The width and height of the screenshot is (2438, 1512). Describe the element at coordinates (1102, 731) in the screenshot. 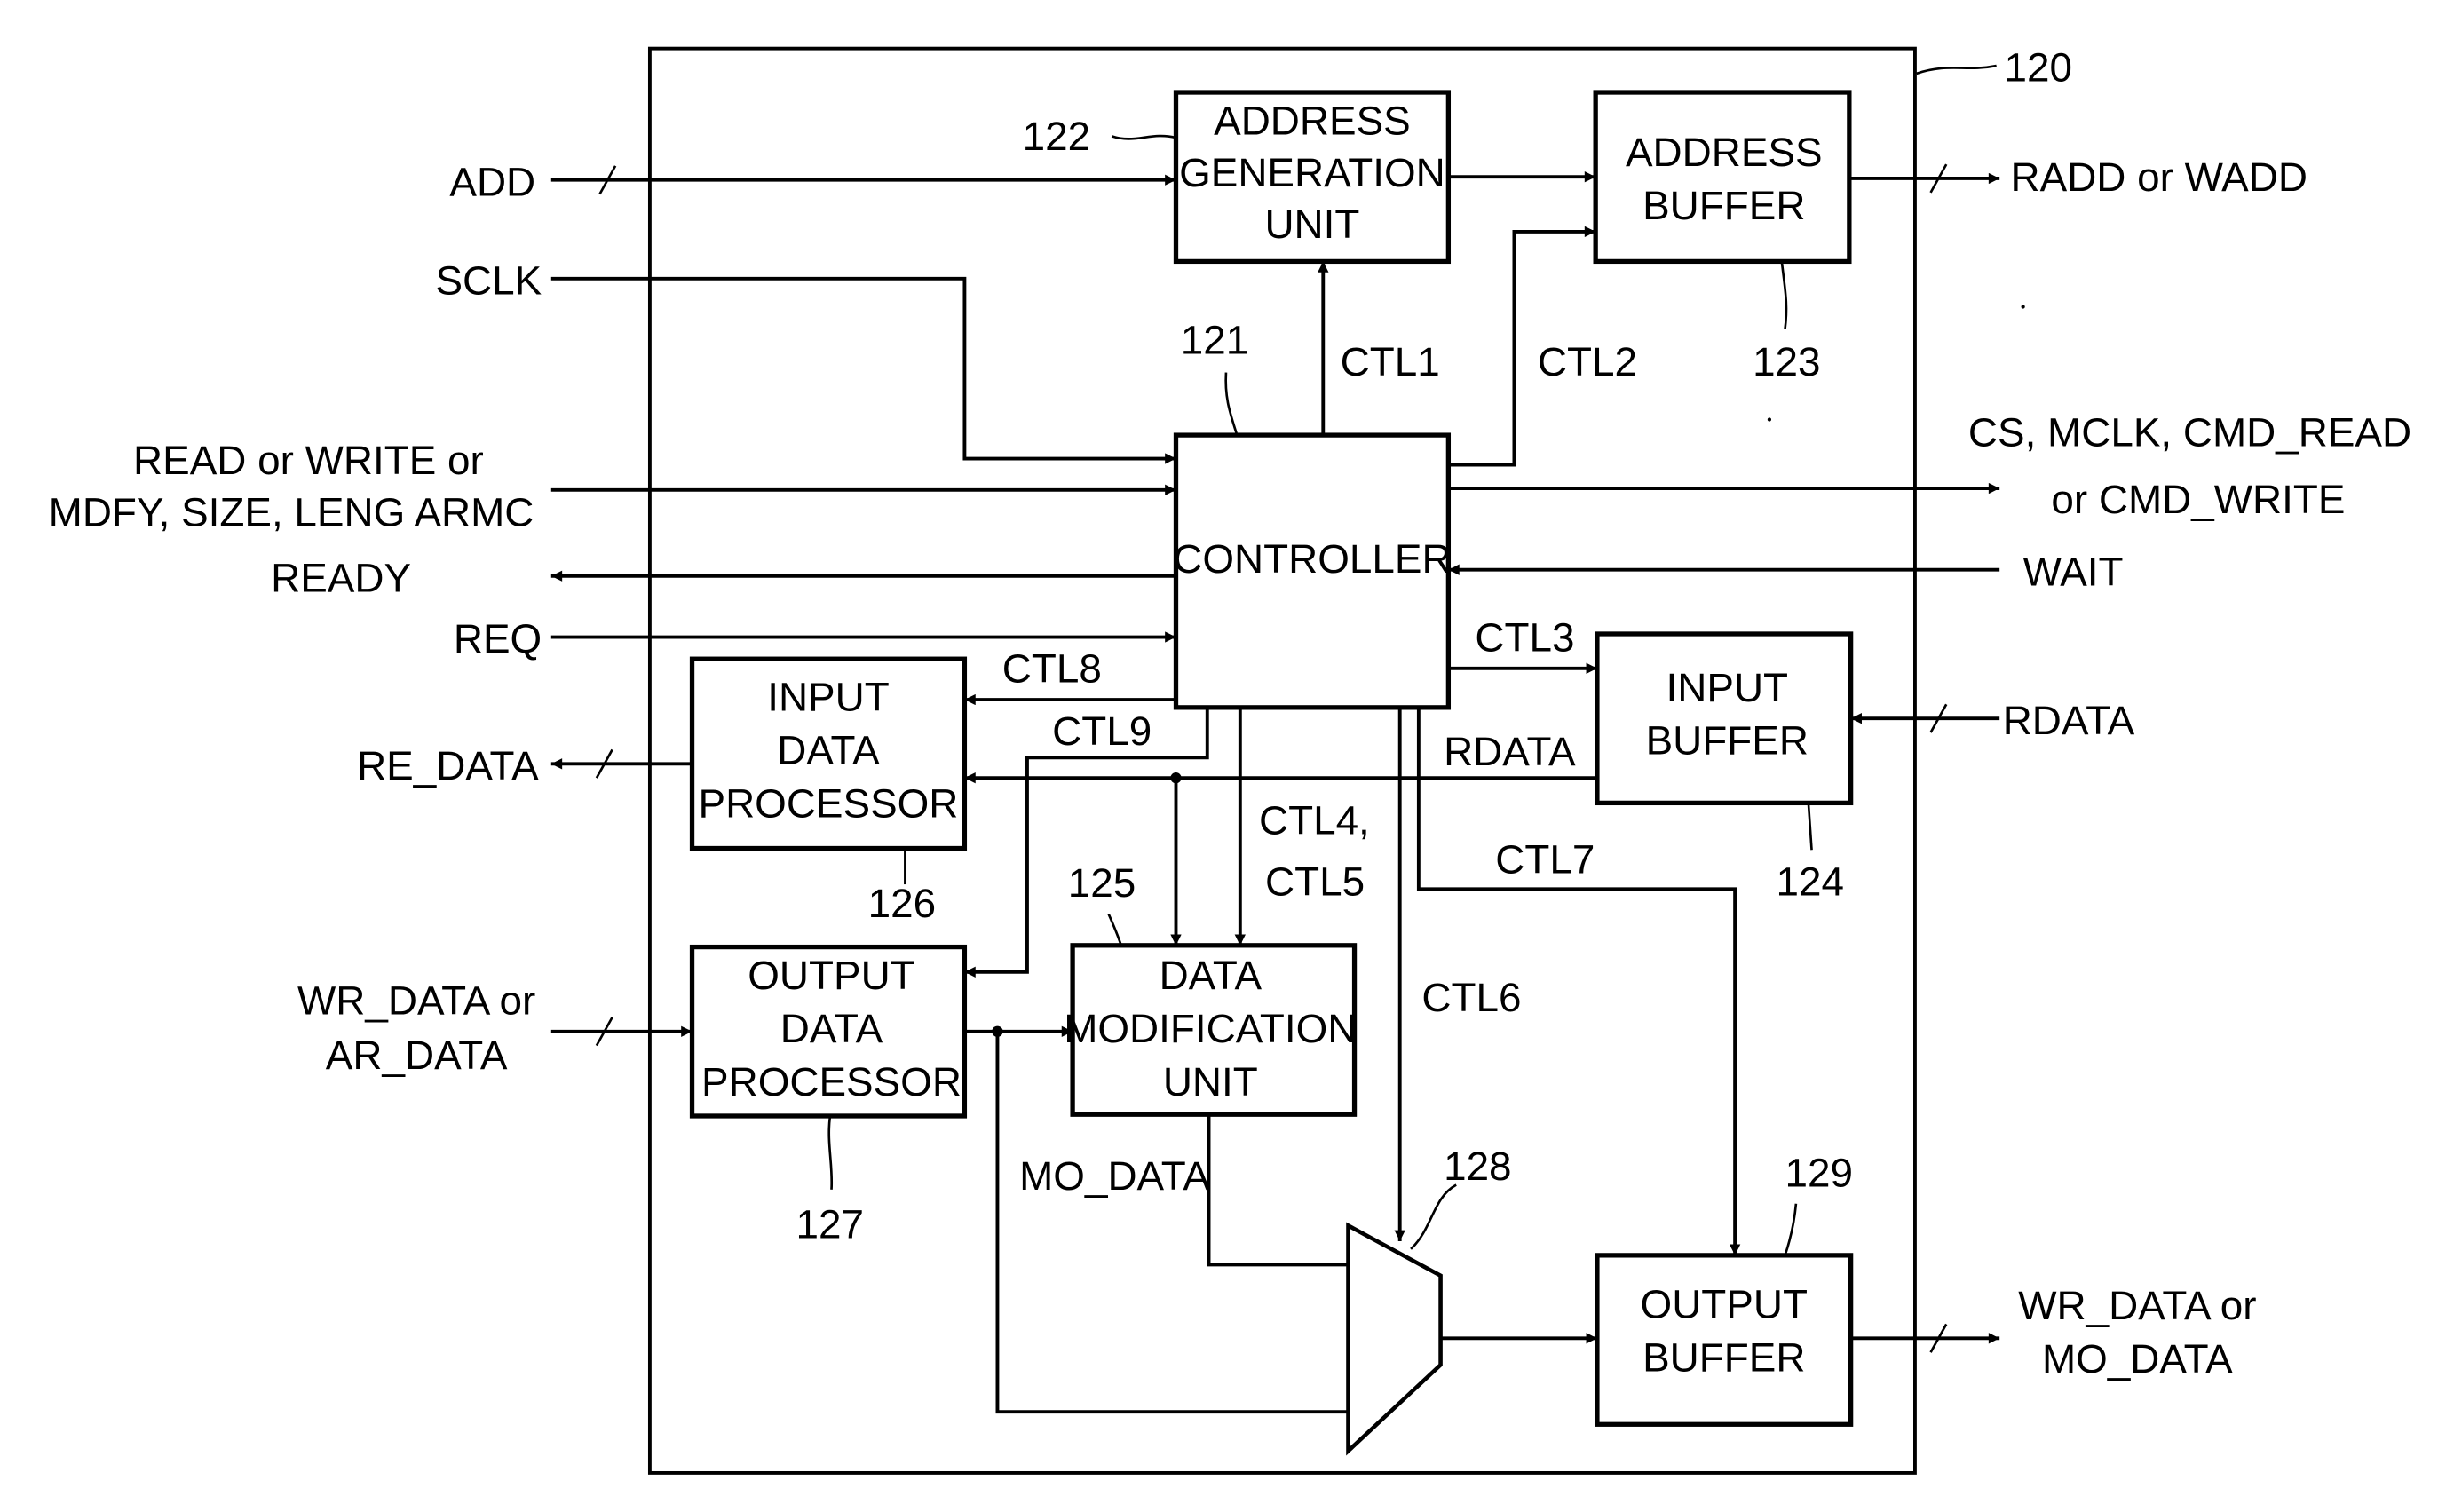

I see `ctl9-label: CTL9` at that location.